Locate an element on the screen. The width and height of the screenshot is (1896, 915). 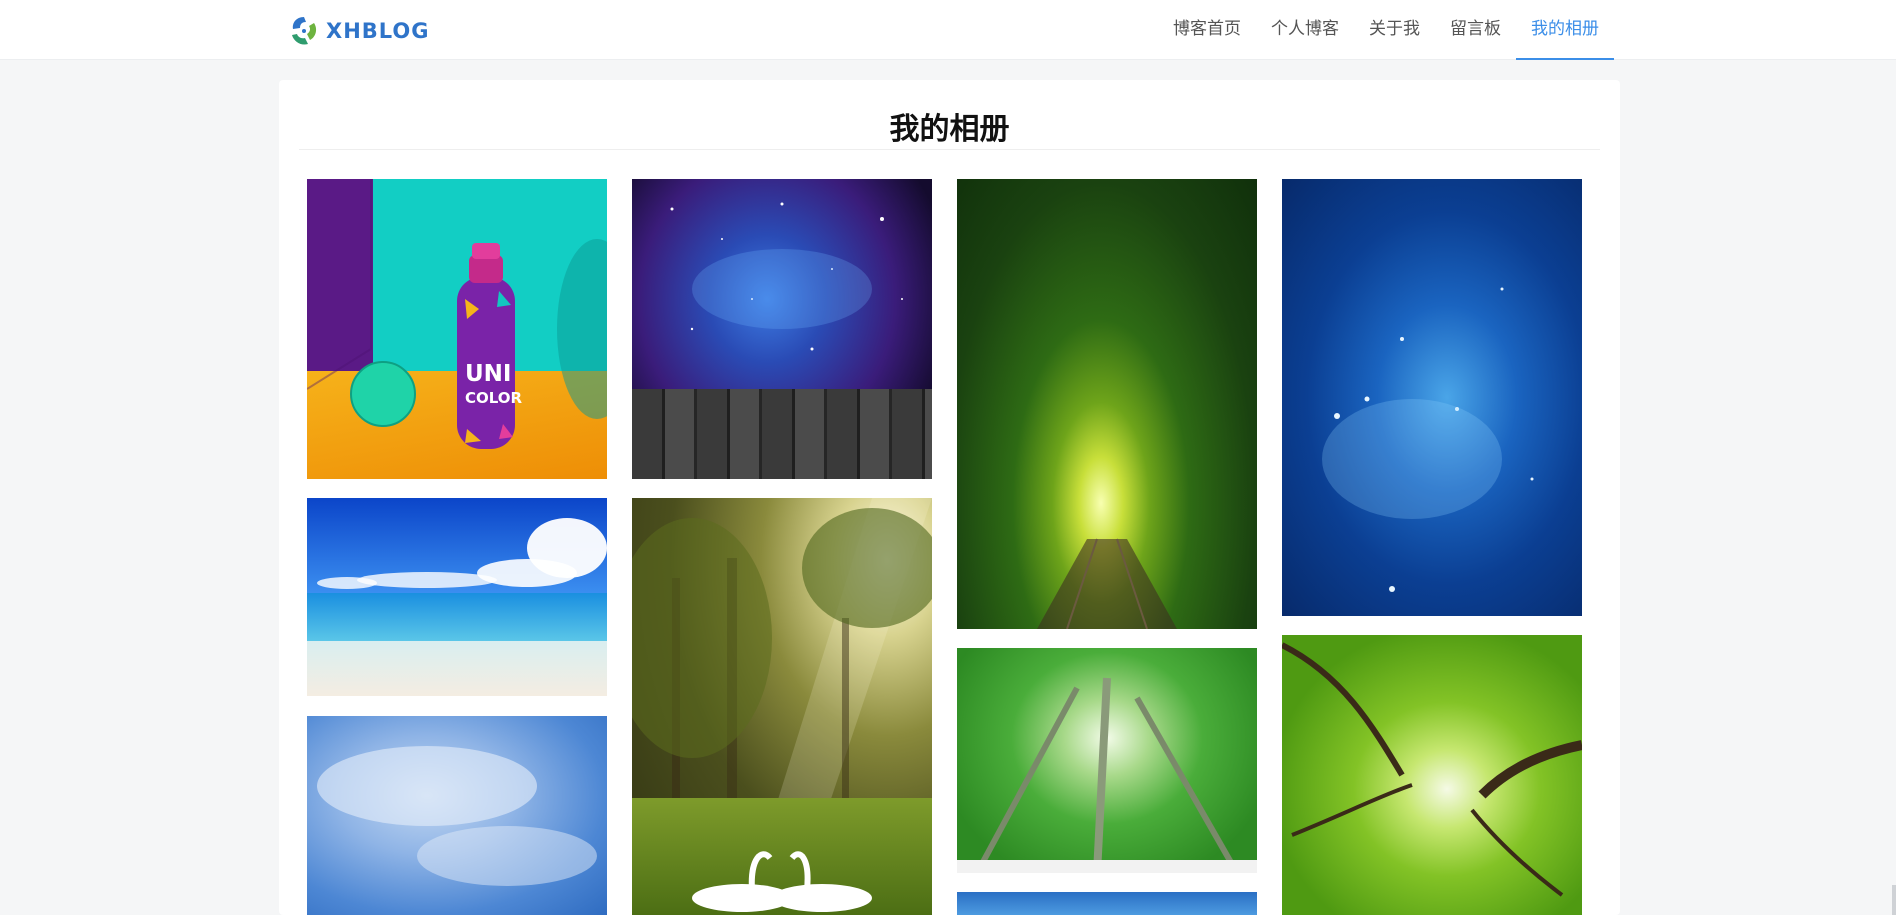
site-logo: XHBLOG is located at coordinates (357, 31).